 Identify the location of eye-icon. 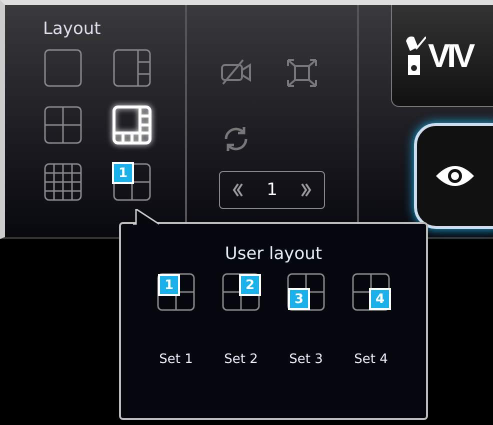
(455, 176).